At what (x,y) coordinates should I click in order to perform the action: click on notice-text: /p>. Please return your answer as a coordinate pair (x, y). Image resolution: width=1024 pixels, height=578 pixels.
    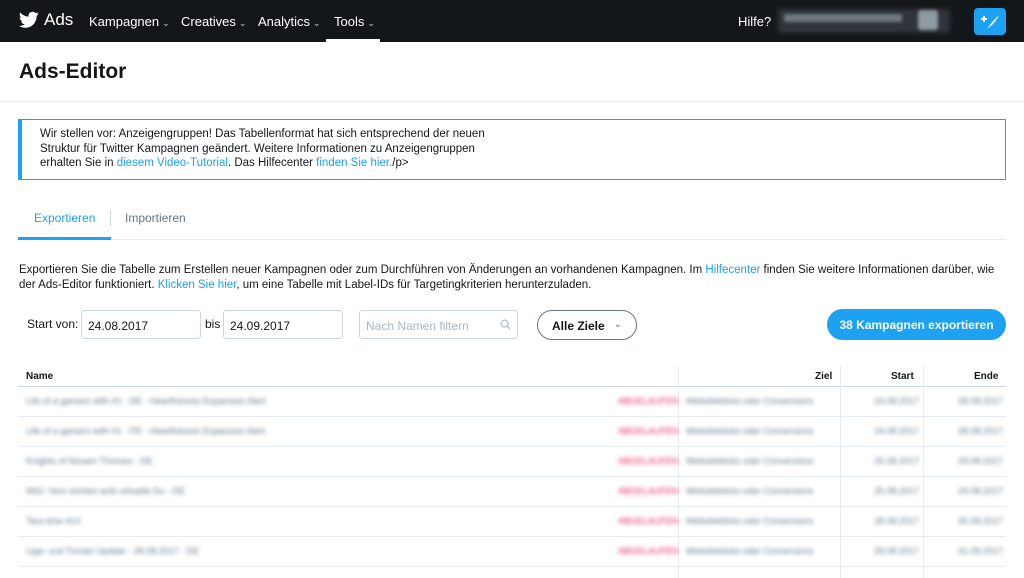
    Looking at the image, I should click on (400, 163).